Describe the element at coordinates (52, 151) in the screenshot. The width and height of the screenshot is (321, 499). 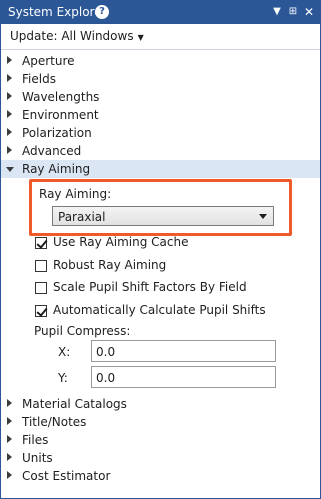
I see `tree-item-label: Advanced` at that location.